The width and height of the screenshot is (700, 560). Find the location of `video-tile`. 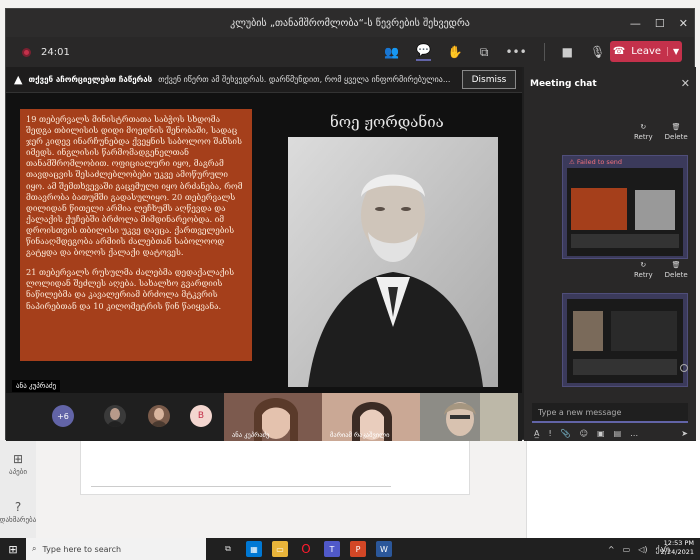

video-tile is located at coordinates (469, 417).